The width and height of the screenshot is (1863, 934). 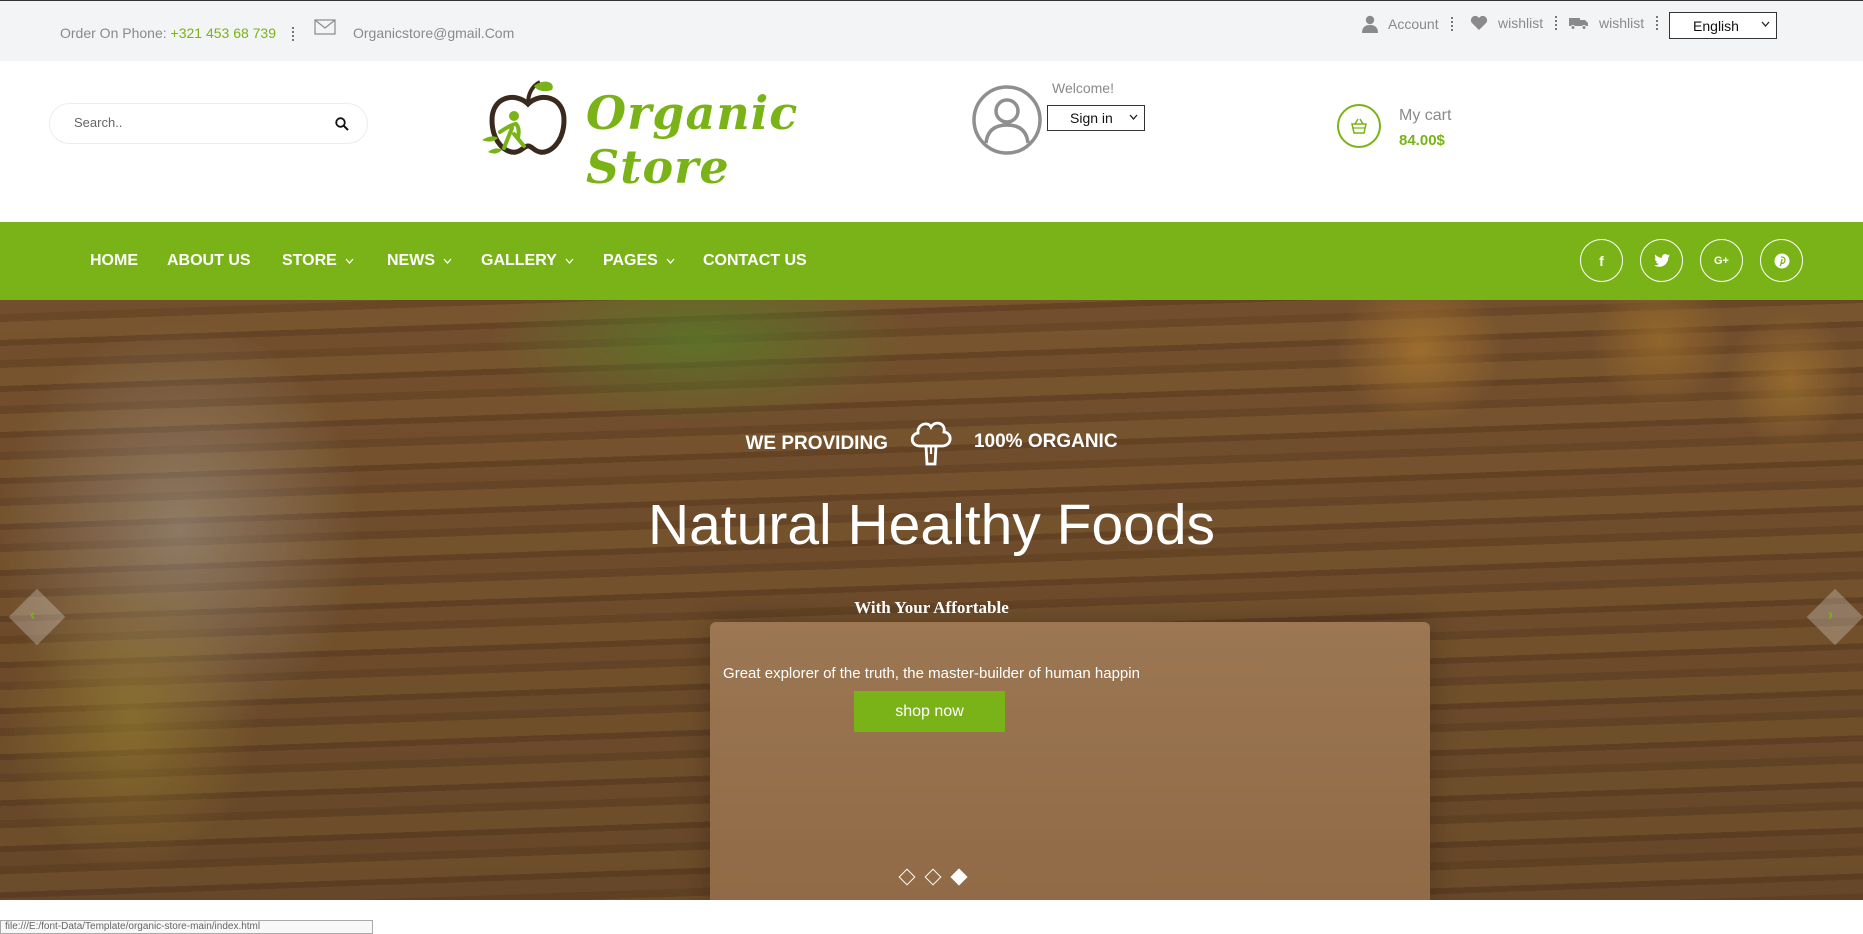 I want to click on hero-subtitle: With Your Affortable, so click(x=931, y=607).